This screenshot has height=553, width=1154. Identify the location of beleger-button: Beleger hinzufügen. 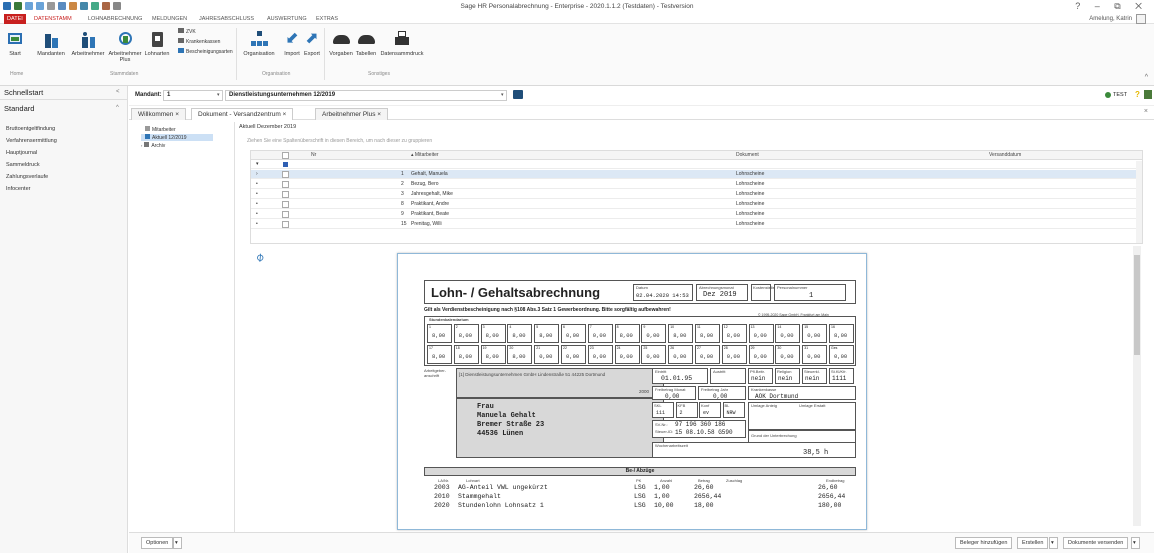
(984, 543).